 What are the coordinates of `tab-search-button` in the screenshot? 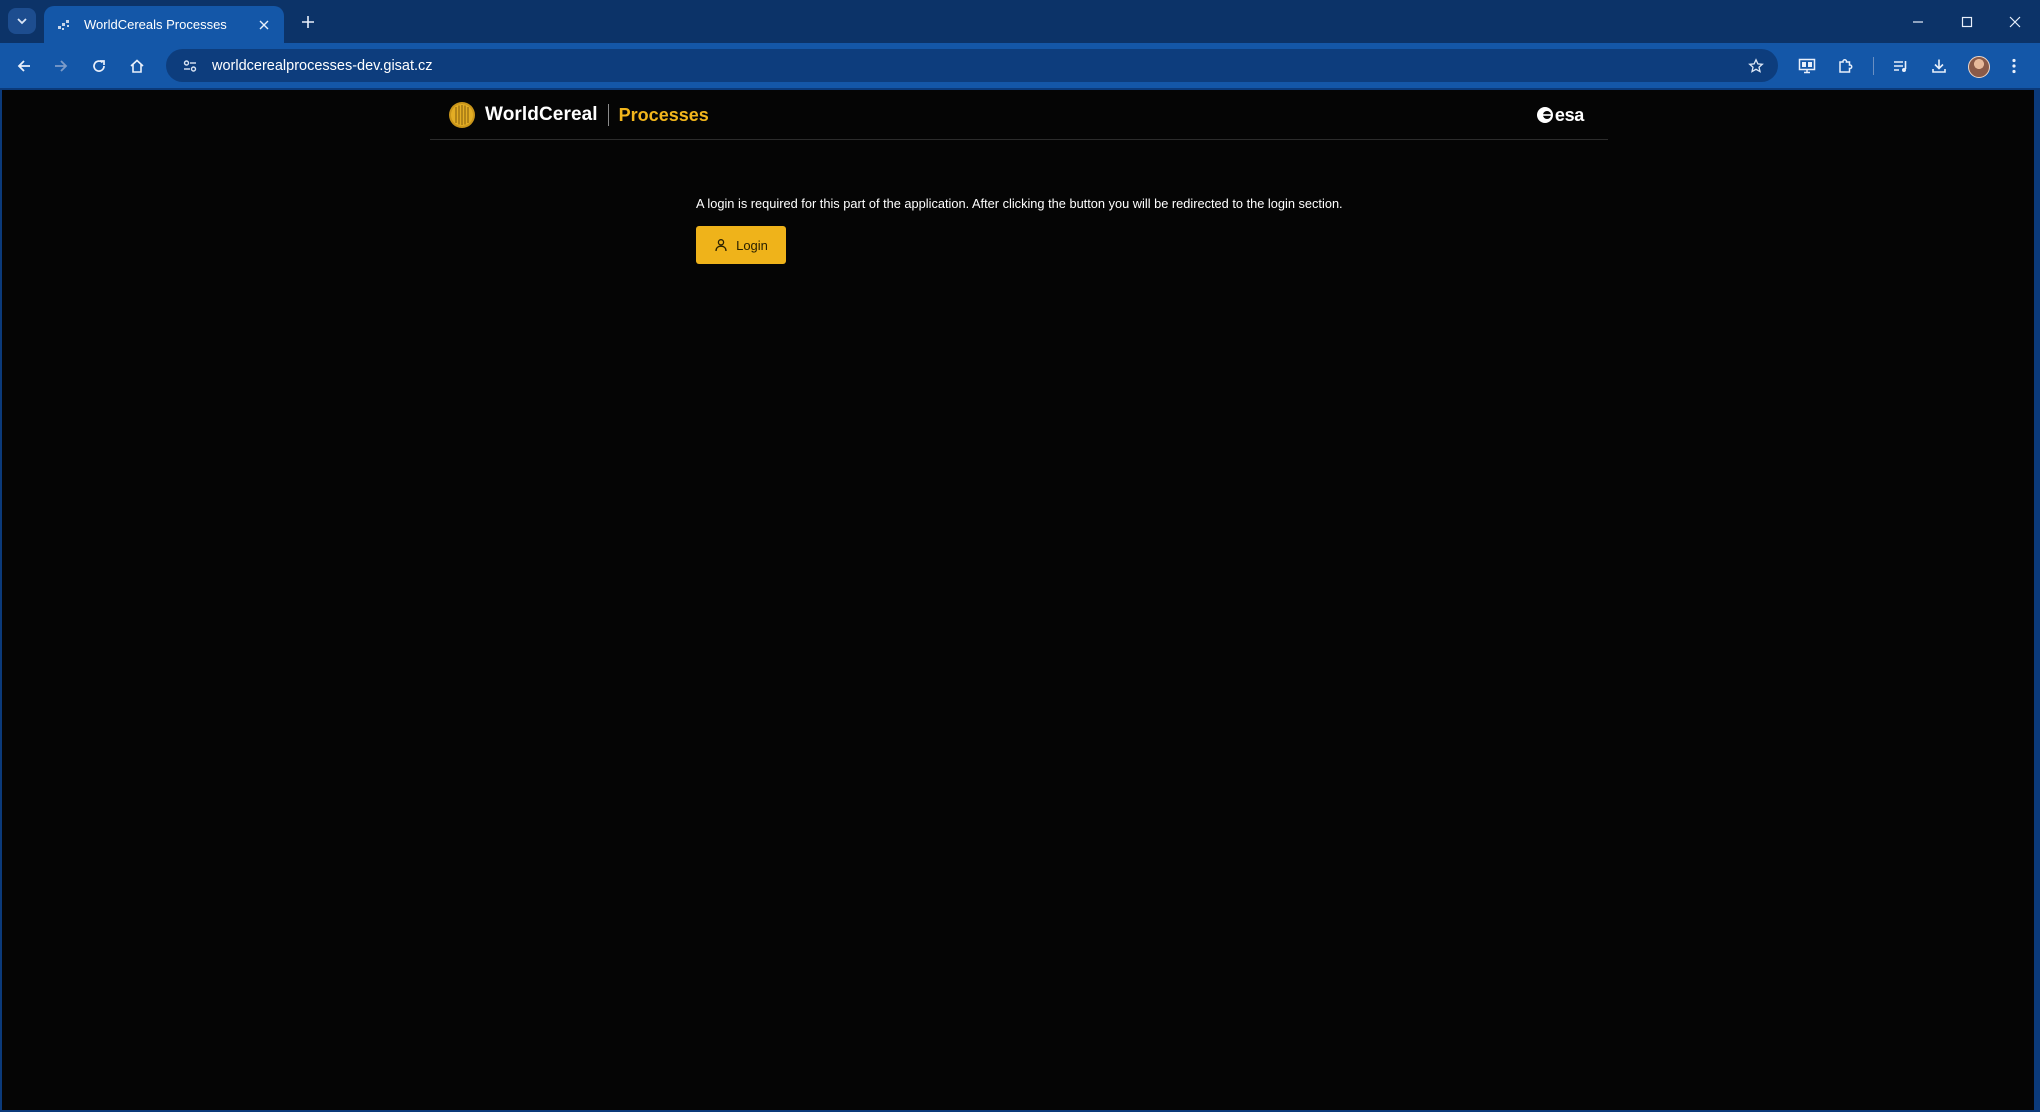 It's located at (22, 21).